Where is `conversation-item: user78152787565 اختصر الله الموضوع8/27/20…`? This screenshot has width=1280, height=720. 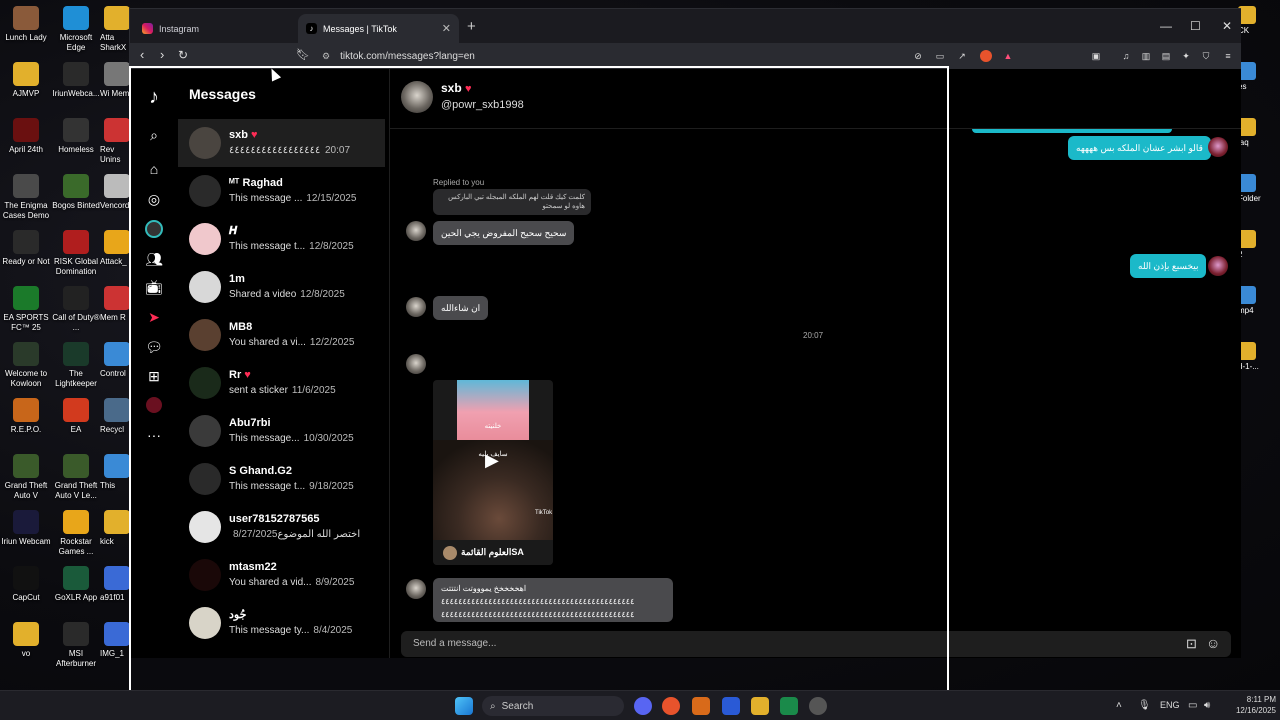 conversation-item: user78152787565 اختصر الله الموضوع8/27/20… is located at coordinates (281, 527).